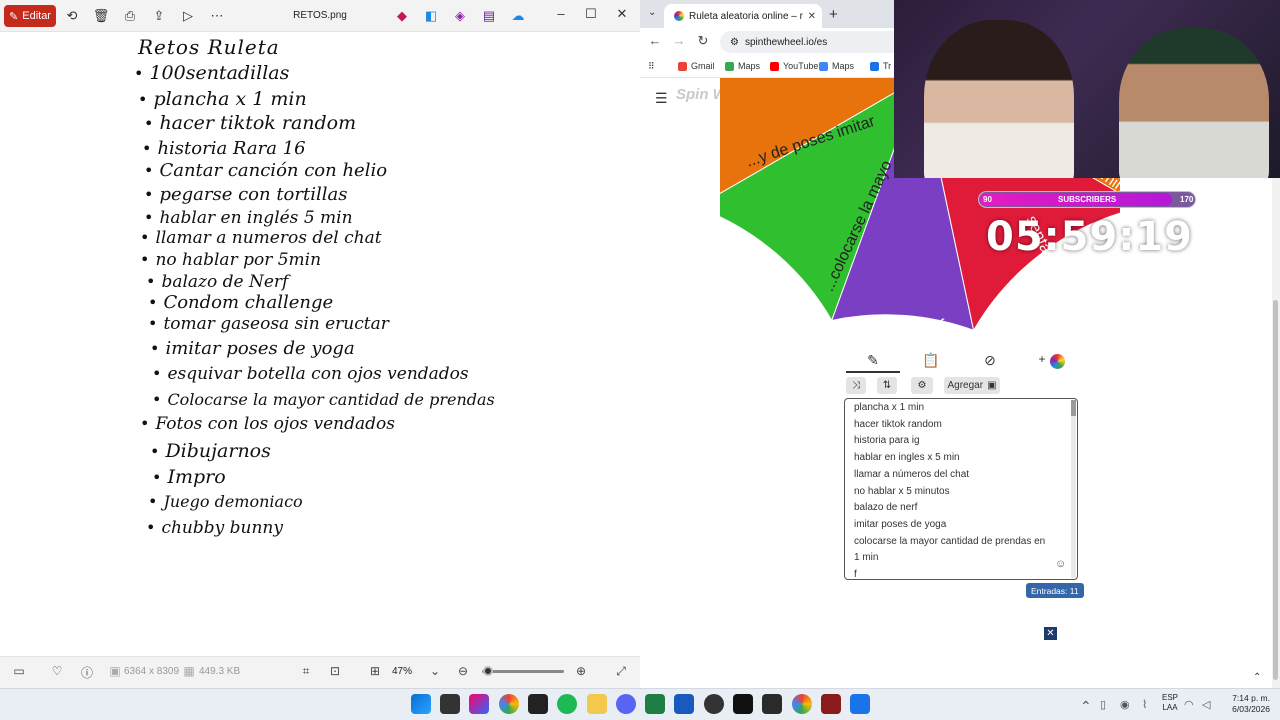 The height and width of the screenshot is (720, 1280). Describe the element at coordinates (188, 16) in the screenshot. I see `slideshow-icon: ▷` at that location.